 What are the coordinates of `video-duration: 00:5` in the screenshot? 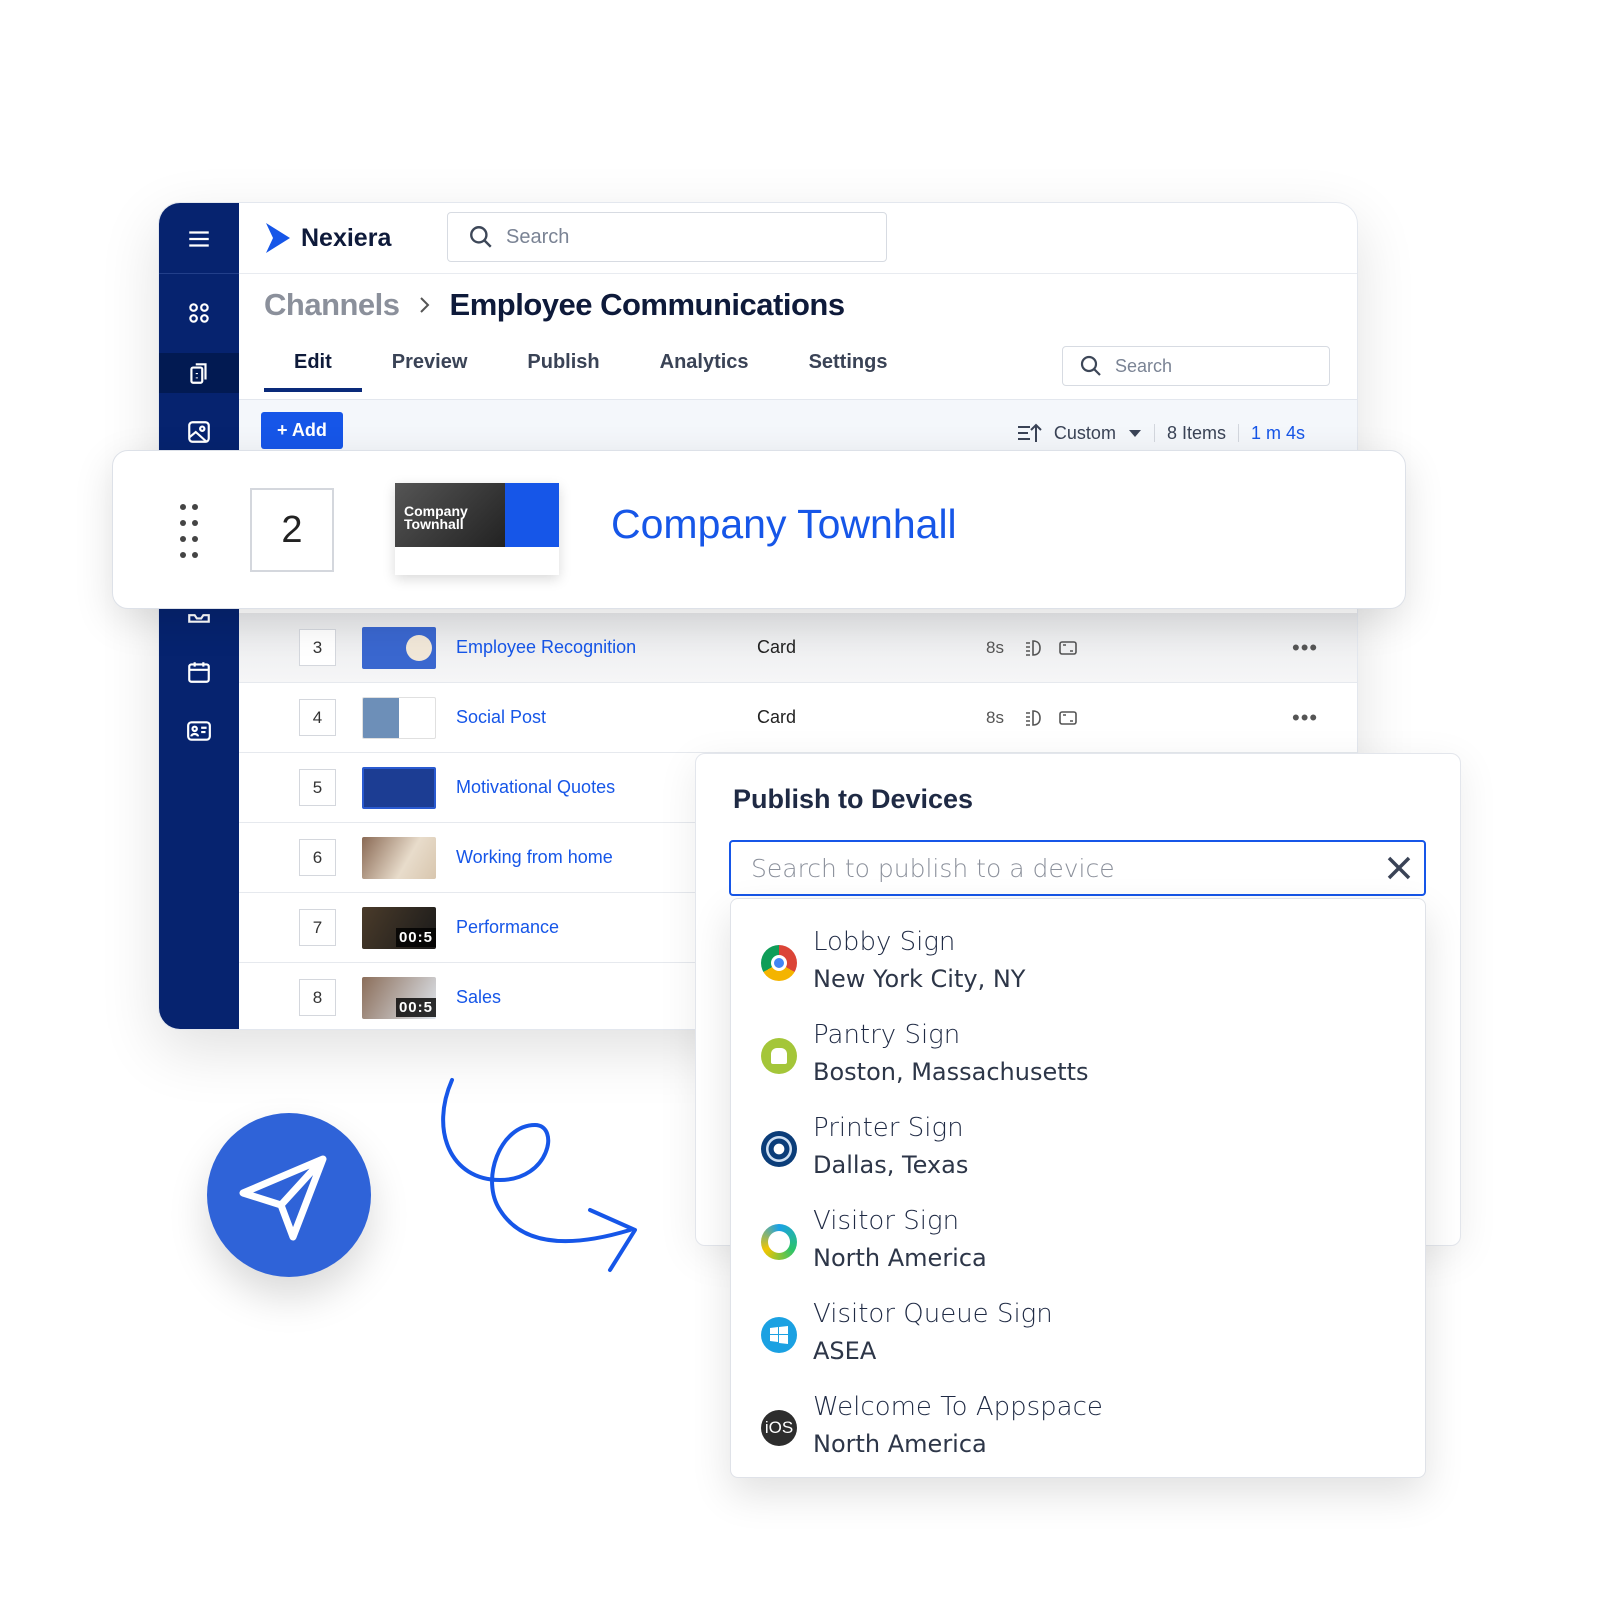 It's located at (415, 937).